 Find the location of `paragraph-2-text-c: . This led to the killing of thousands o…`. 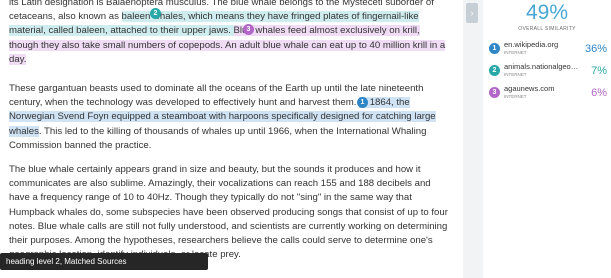

paragraph-2-text-c: . This led to the killing of thousands o… is located at coordinates (218, 138).